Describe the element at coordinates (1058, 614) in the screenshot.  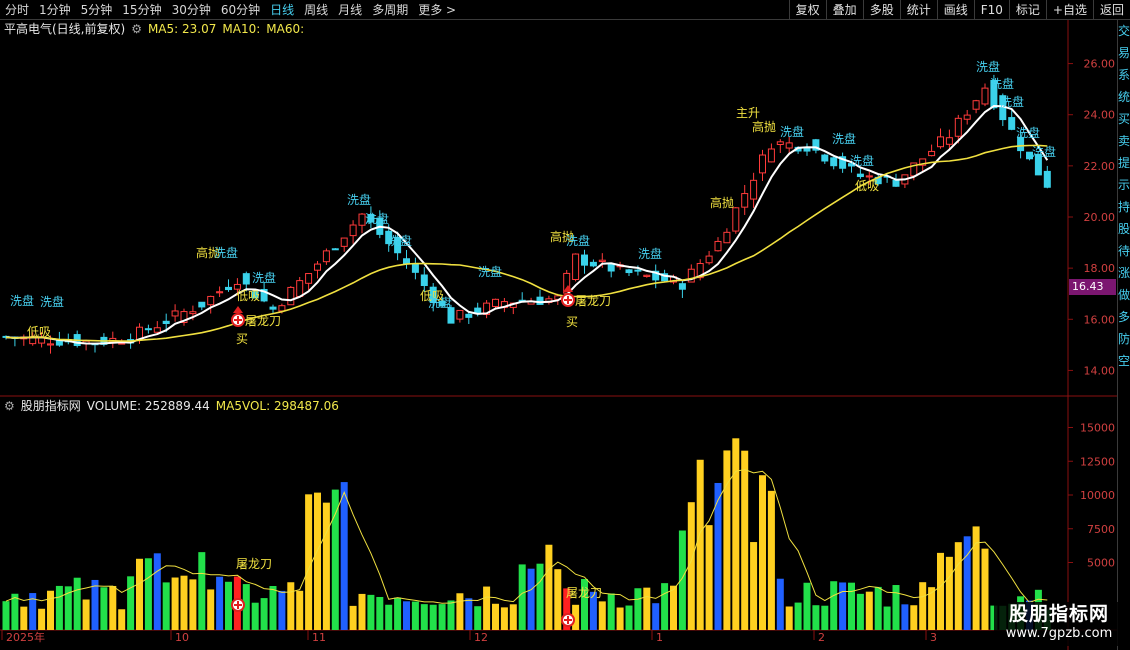
I see `watermark-title: 股朋指标网` at that location.